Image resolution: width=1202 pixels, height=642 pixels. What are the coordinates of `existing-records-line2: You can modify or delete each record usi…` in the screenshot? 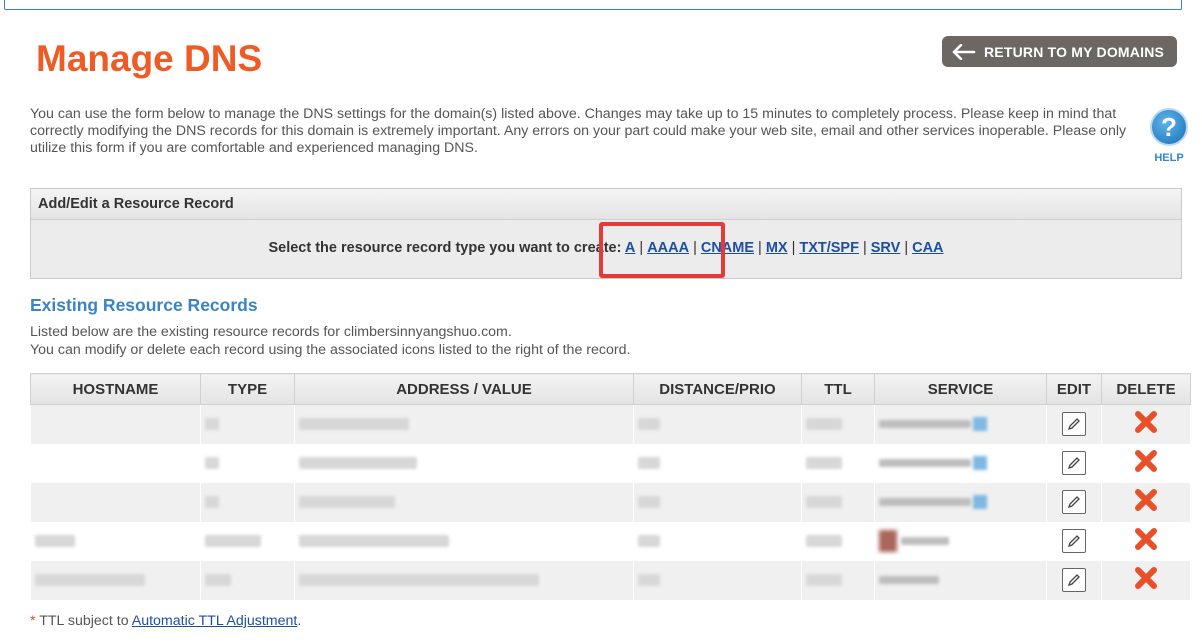 It's located at (330, 350).